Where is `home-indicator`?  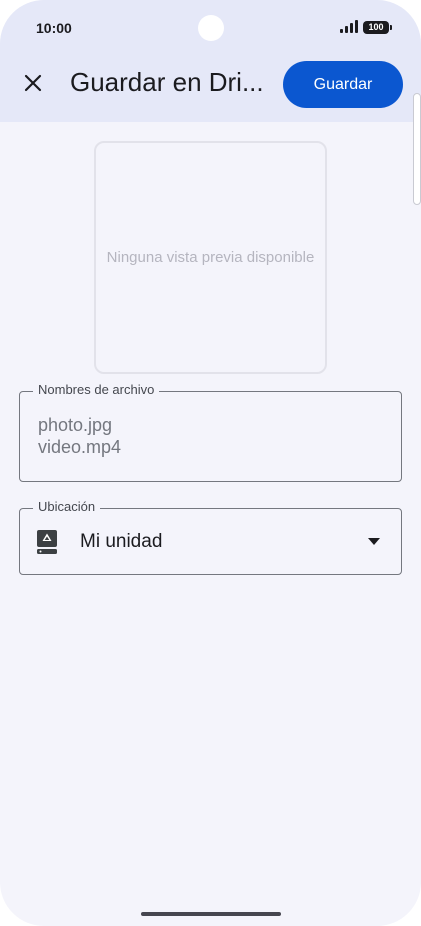
home-indicator is located at coordinates (211, 914).